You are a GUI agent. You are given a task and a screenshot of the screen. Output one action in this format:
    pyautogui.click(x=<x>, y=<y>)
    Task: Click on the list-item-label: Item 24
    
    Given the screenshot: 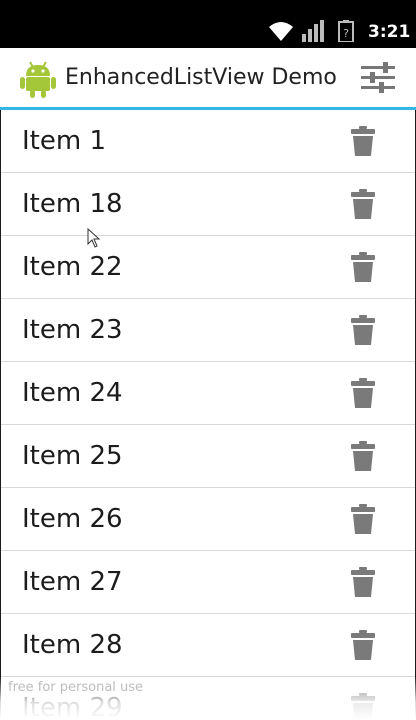 What is the action you would take?
    pyautogui.click(x=72, y=393)
    